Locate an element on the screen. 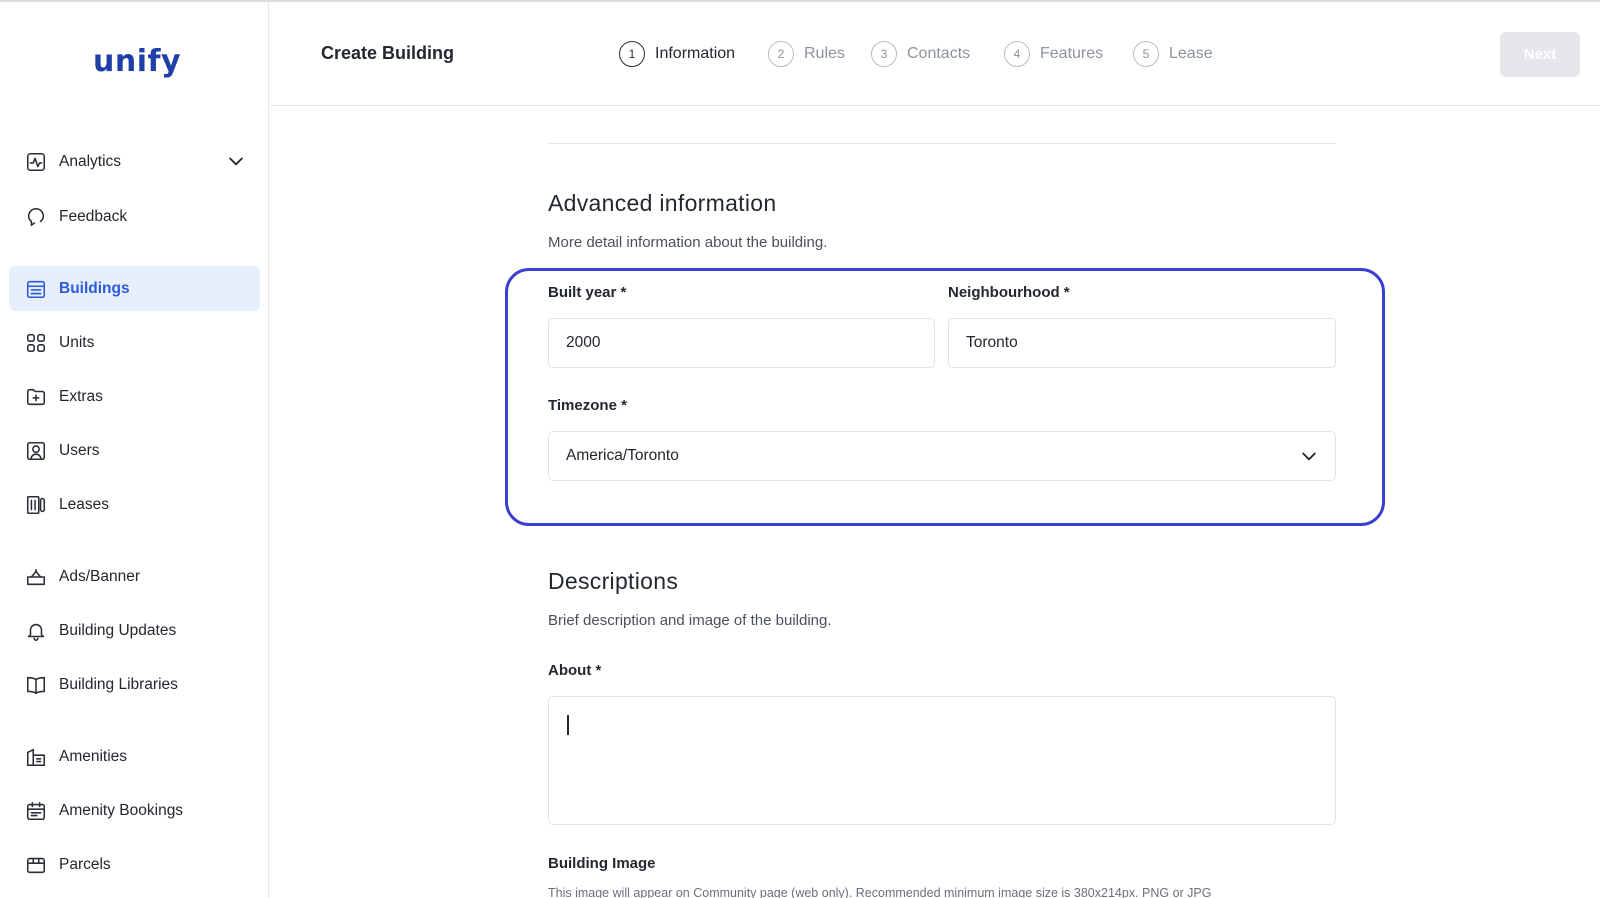  sidebar-item-label: Units is located at coordinates (77, 342).